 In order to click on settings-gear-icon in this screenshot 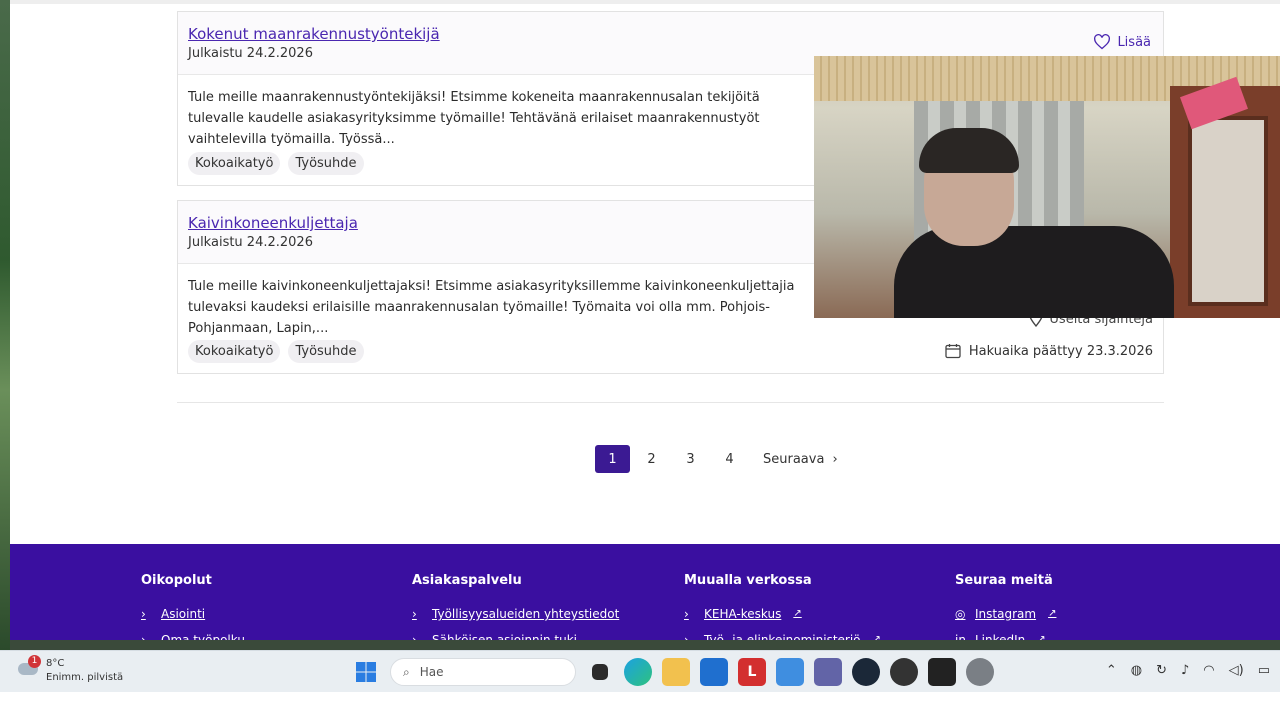, I will do `click(980, 672)`.